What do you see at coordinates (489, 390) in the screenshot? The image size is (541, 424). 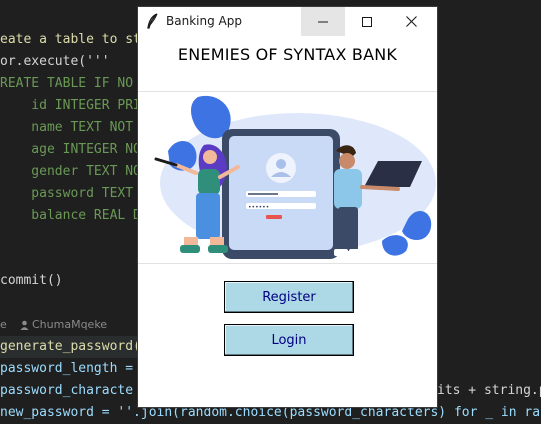 I see `code-line-right: its + string.p` at bounding box center [489, 390].